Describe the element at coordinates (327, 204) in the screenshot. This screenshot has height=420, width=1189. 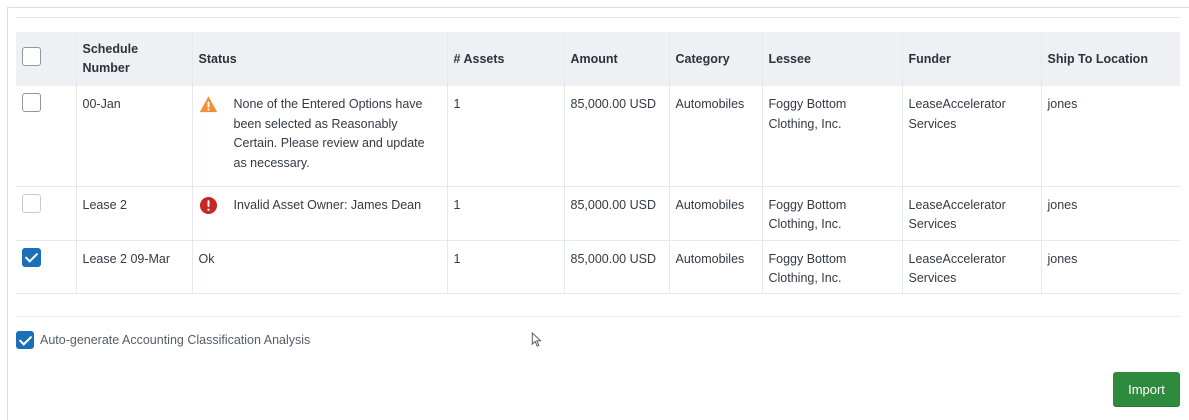
I see `status-text: Invalid Asset Owner: James Dean` at that location.